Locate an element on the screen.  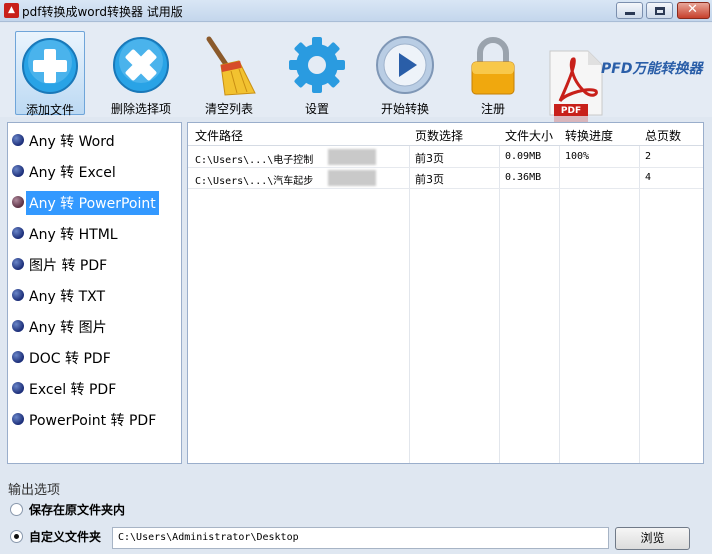
title-bar: ▲ pdf转换成word转换器 试用版 ✕ is located at coordinates (356, 11).